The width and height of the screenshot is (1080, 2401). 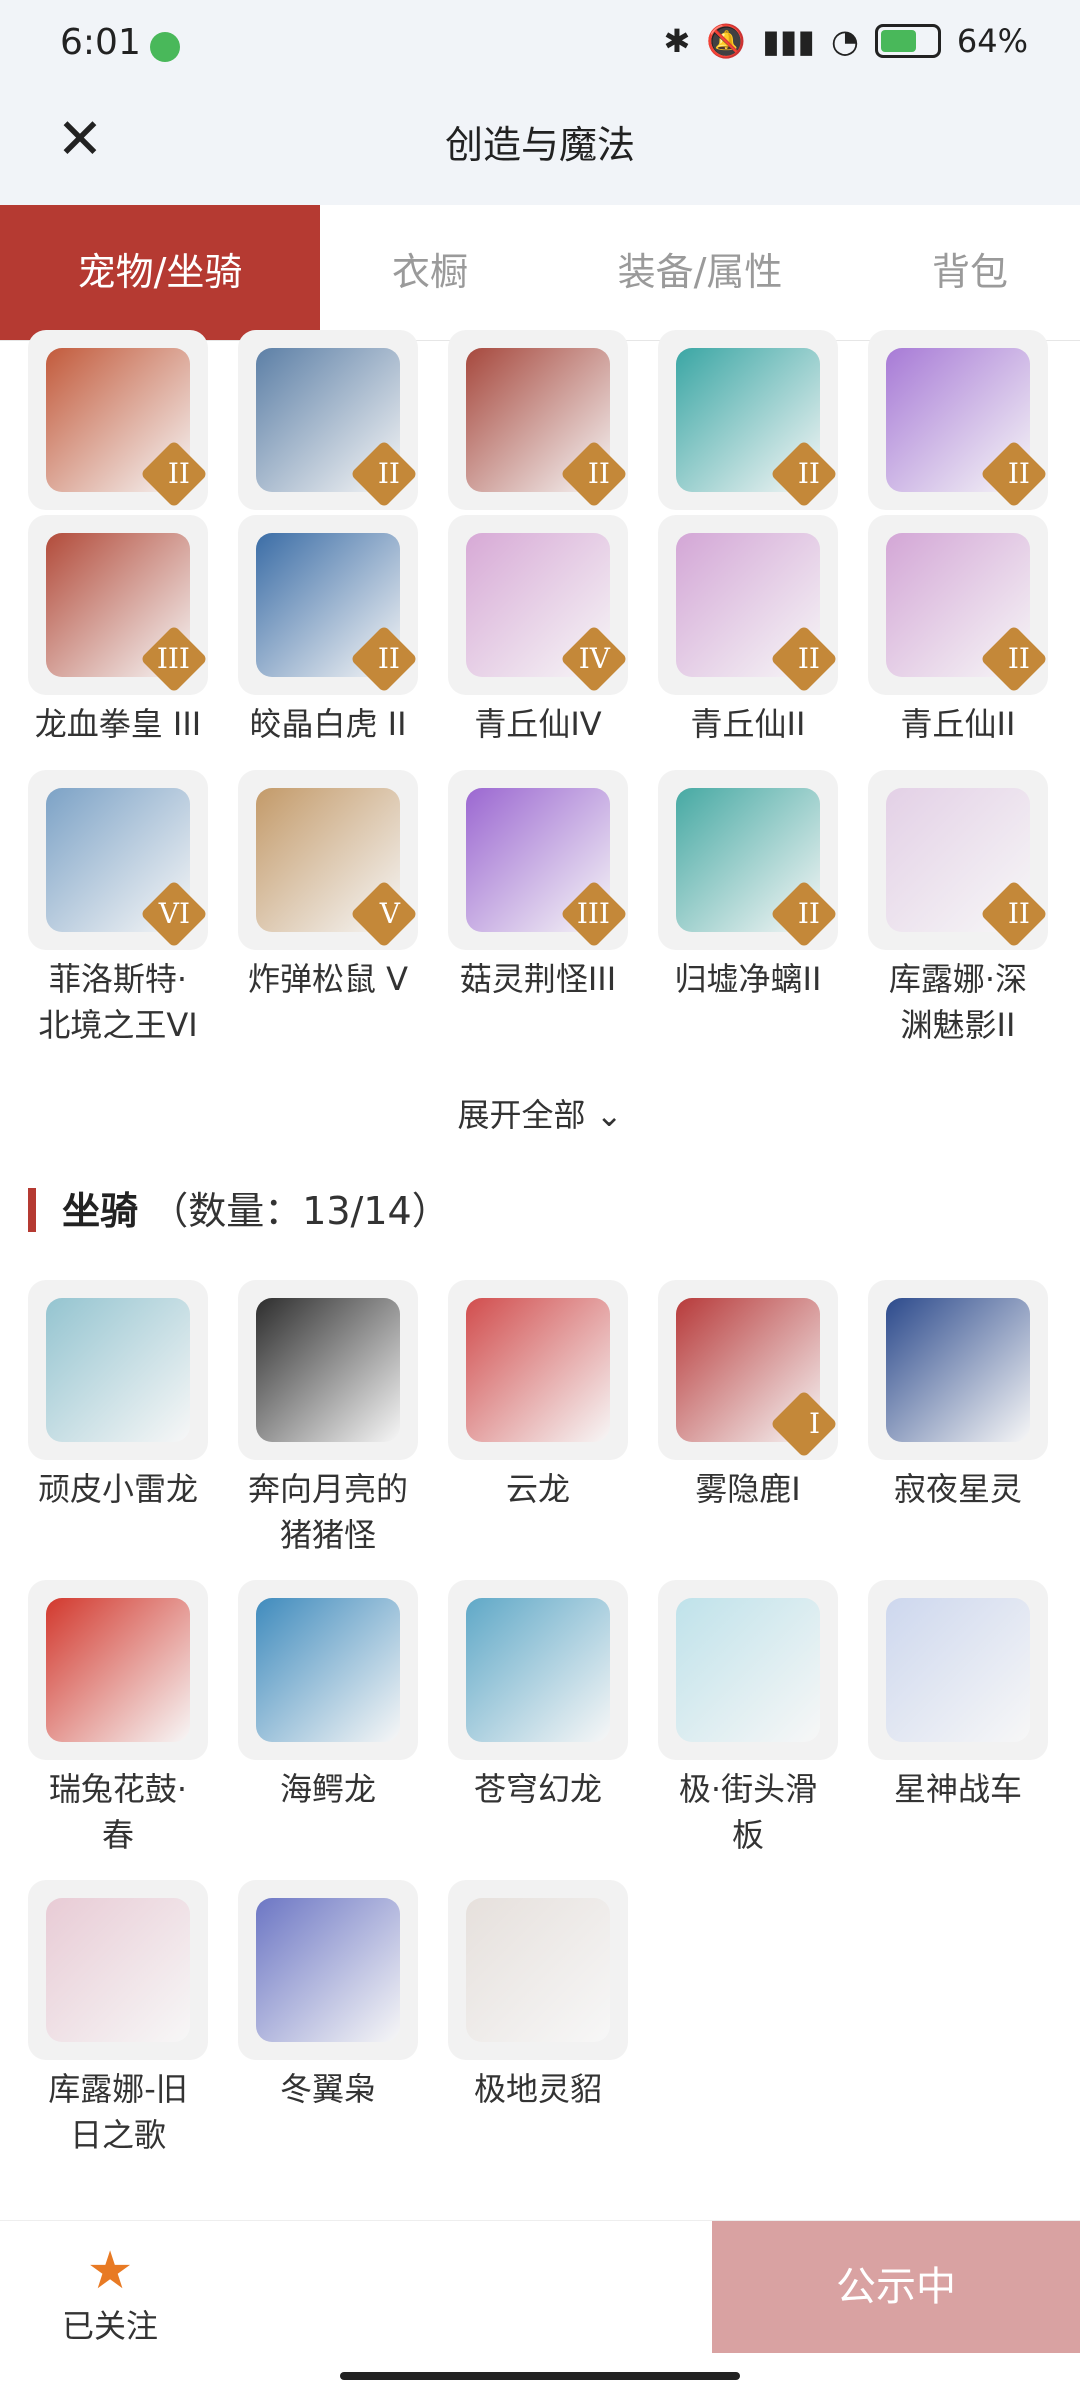 I want to click on pet-item: II 皎晶白虎 II, so click(x=328, y=631).